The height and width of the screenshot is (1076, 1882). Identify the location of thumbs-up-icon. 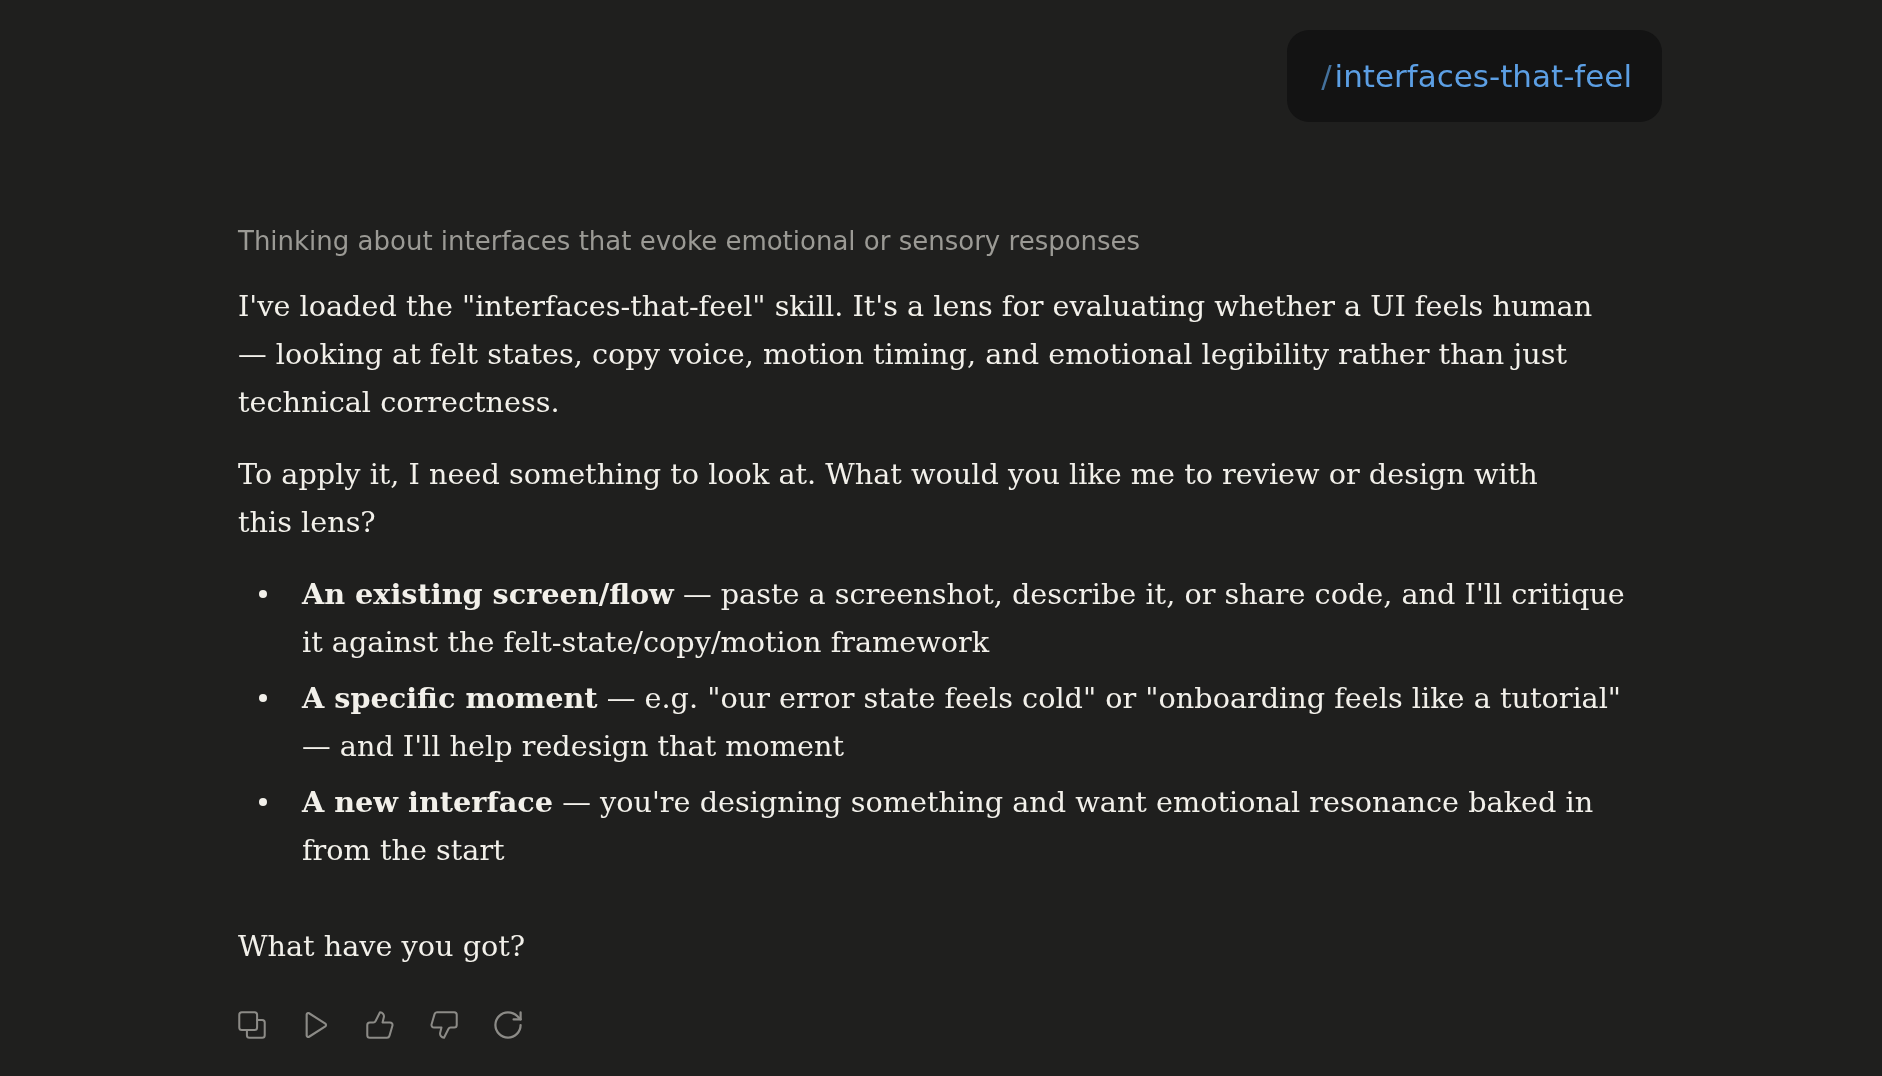
(380, 1025).